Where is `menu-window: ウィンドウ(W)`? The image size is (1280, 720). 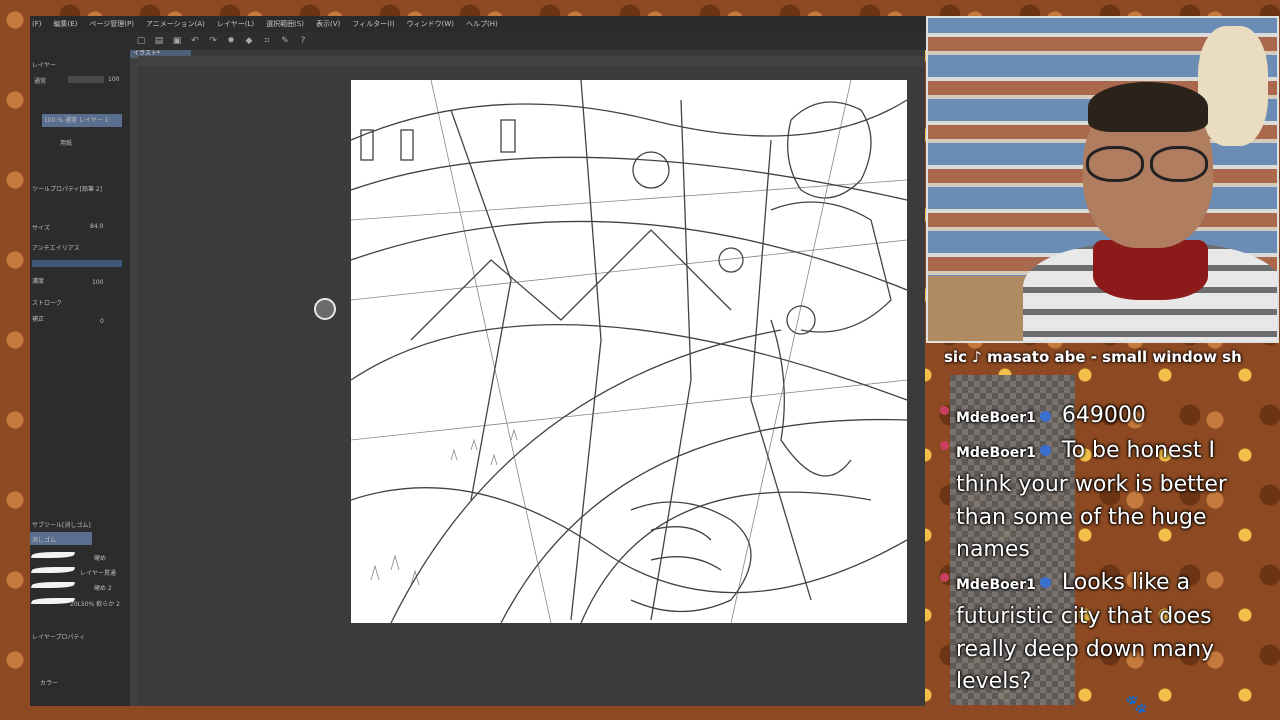 menu-window: ウィンドウ(W) is located at coordinates (430, 24).